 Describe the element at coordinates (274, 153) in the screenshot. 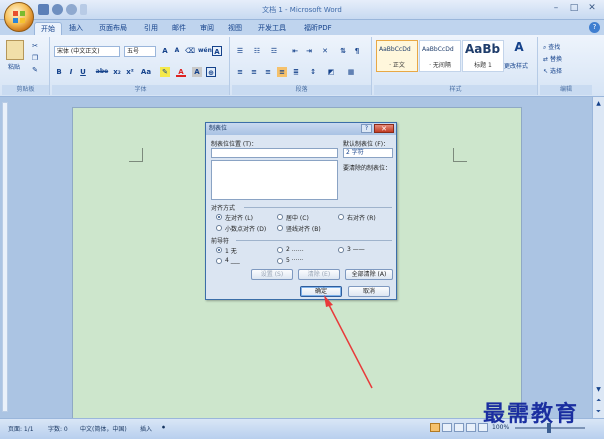

I see `tab-stop-position-input` at that location.